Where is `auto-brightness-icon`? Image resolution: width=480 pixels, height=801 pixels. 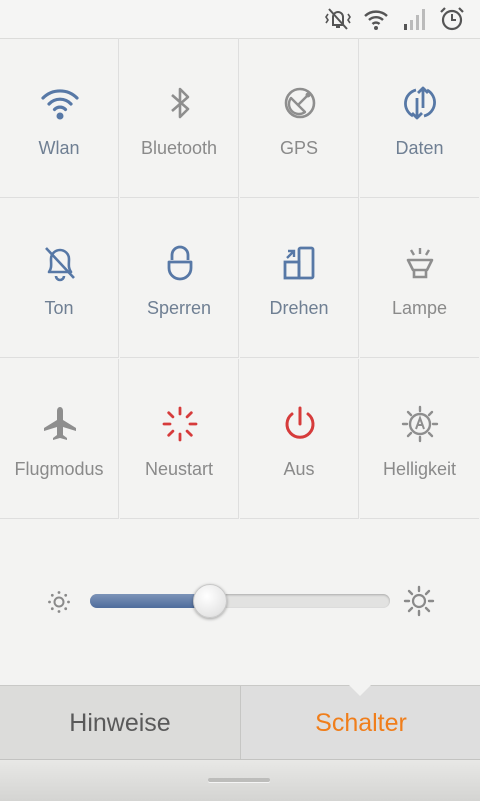 auto-brightness-icon is located at coordinates (420, 424).